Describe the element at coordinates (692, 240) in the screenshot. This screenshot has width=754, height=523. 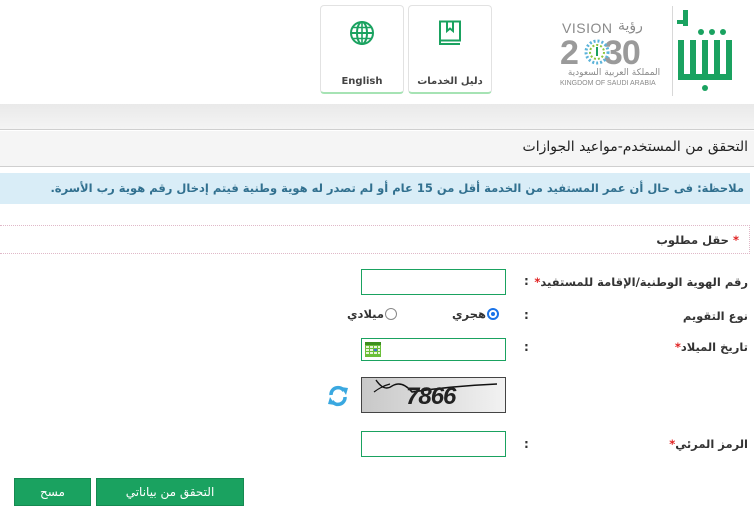
I see `required-legend-text: حقل مطلوب` at that location.